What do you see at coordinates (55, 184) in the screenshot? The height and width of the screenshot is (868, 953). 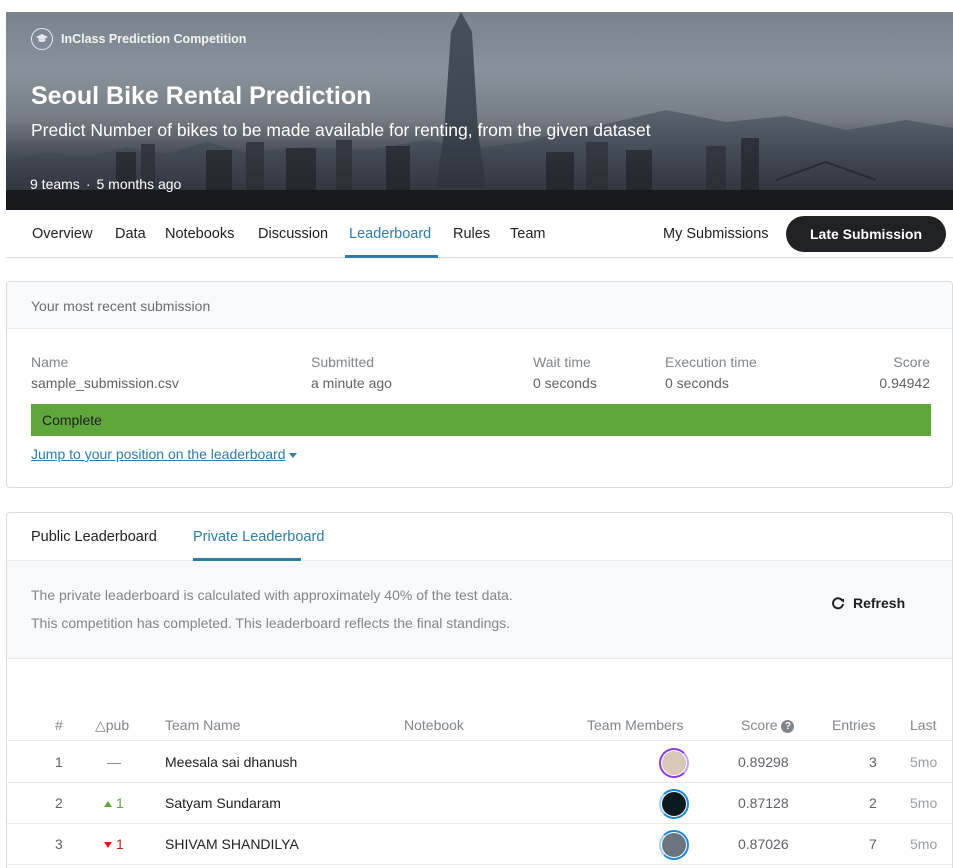 I see `team-count: 9 teams` at bounding box center [55, 184].